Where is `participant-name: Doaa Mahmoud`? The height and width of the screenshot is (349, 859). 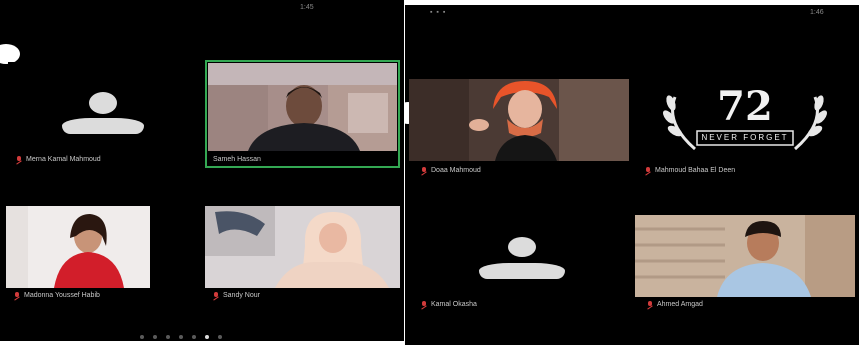 participant-name: Doaa Mahmoud is located at coordinates (456, 170).